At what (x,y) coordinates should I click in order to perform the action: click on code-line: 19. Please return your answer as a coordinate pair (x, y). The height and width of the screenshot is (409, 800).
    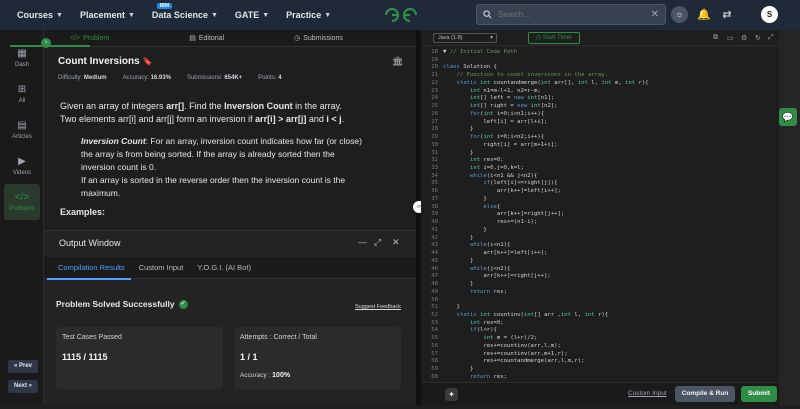
    Looking at the image, I should click on (600, 61).